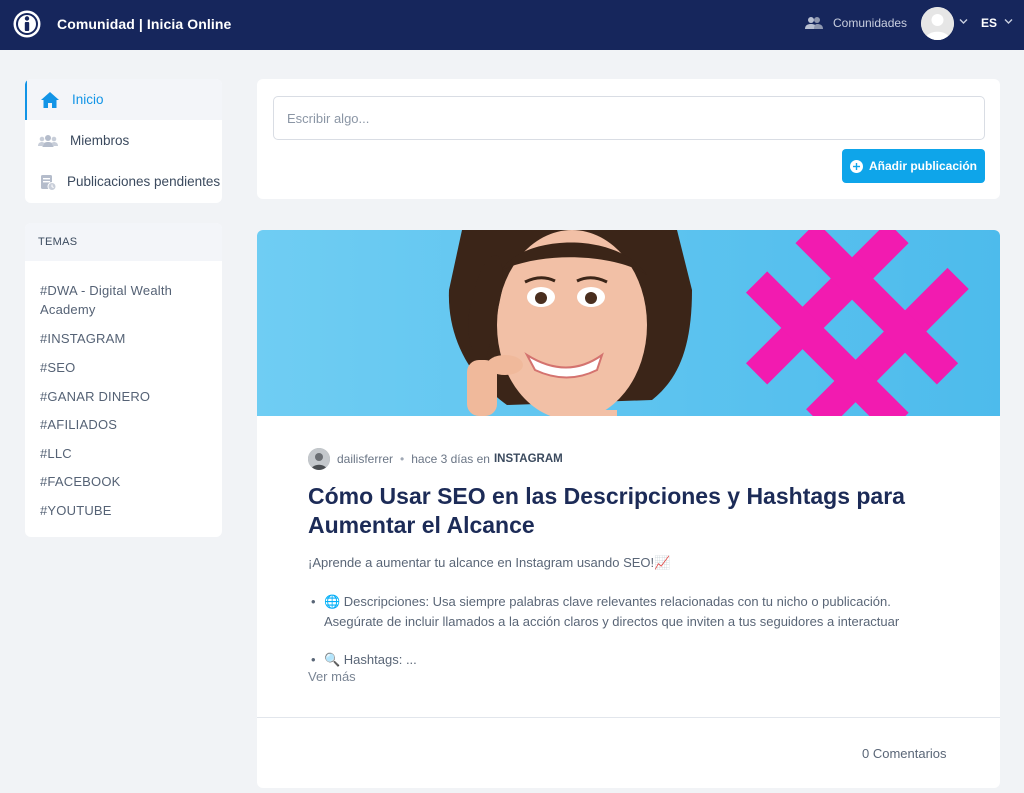 The width and height of the screenshot is (1024, 793). Describe the element at coordinates (127, 305) in the screenshot. I see `topic-item: #DWA - Digital Wealth Academy` at that location.